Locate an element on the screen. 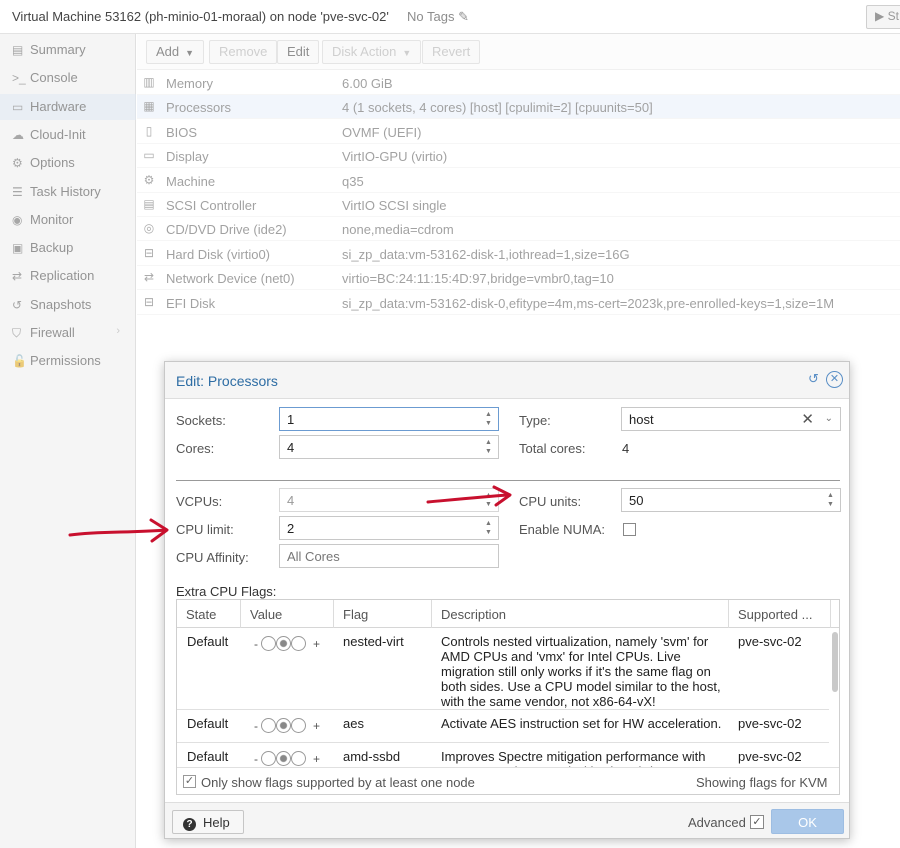 Image resolution: width=900 pixels, height=848 pixels. sidebar-item-monitor: ◉ Monitor is located at coordinates (68, 220).